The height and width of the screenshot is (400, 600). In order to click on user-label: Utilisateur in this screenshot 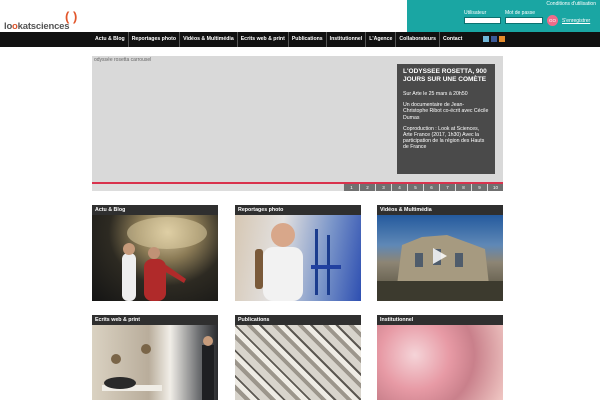, I will do `click(475, 13)`.